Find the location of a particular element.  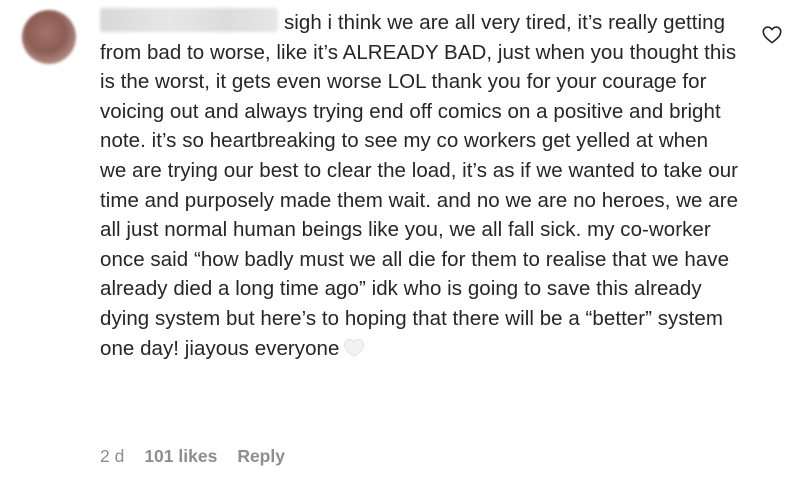

avatar is located at coordinates (49, 37).